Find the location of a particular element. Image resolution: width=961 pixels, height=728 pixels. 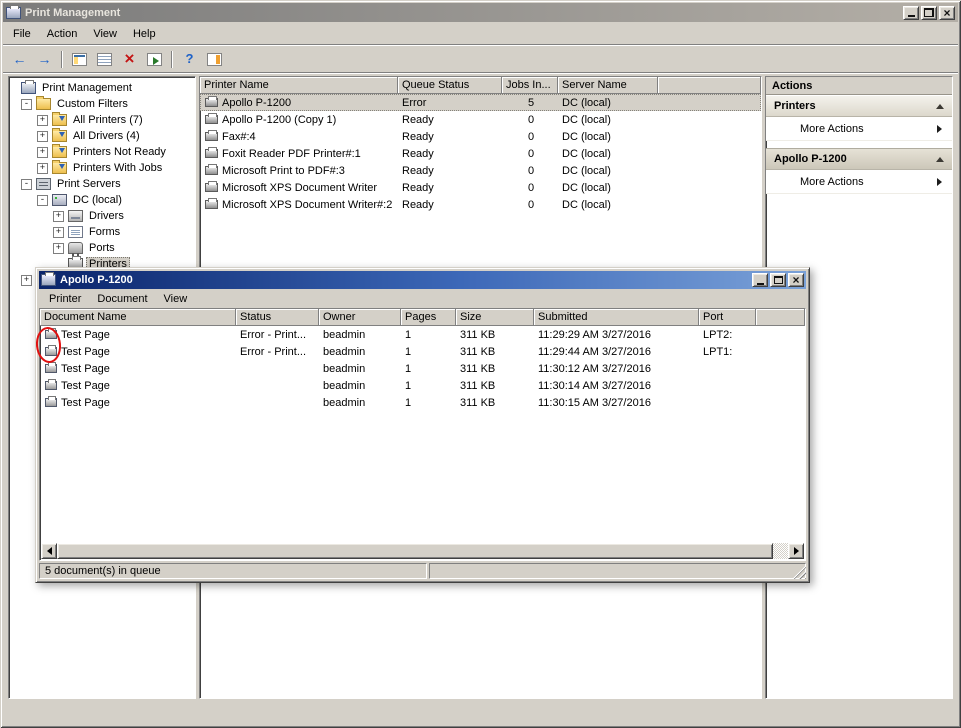

column-header-server-name: Server Name is located at coordinates (608, 85).